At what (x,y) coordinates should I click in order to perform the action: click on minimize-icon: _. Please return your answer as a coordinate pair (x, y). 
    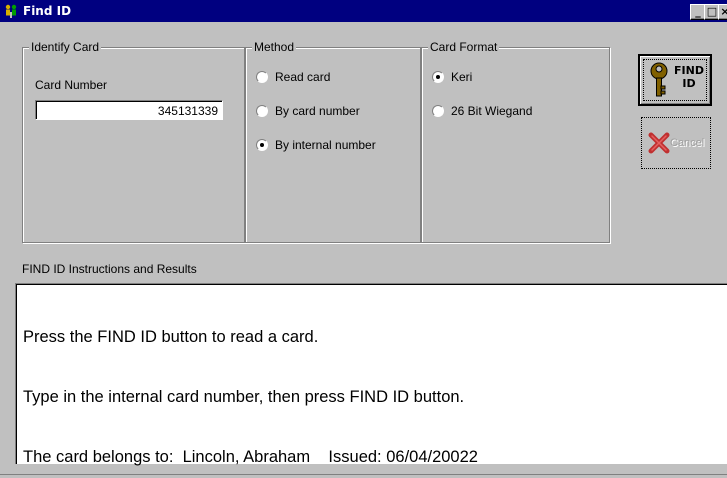
    Looking at the image, I should click on (698, 11).